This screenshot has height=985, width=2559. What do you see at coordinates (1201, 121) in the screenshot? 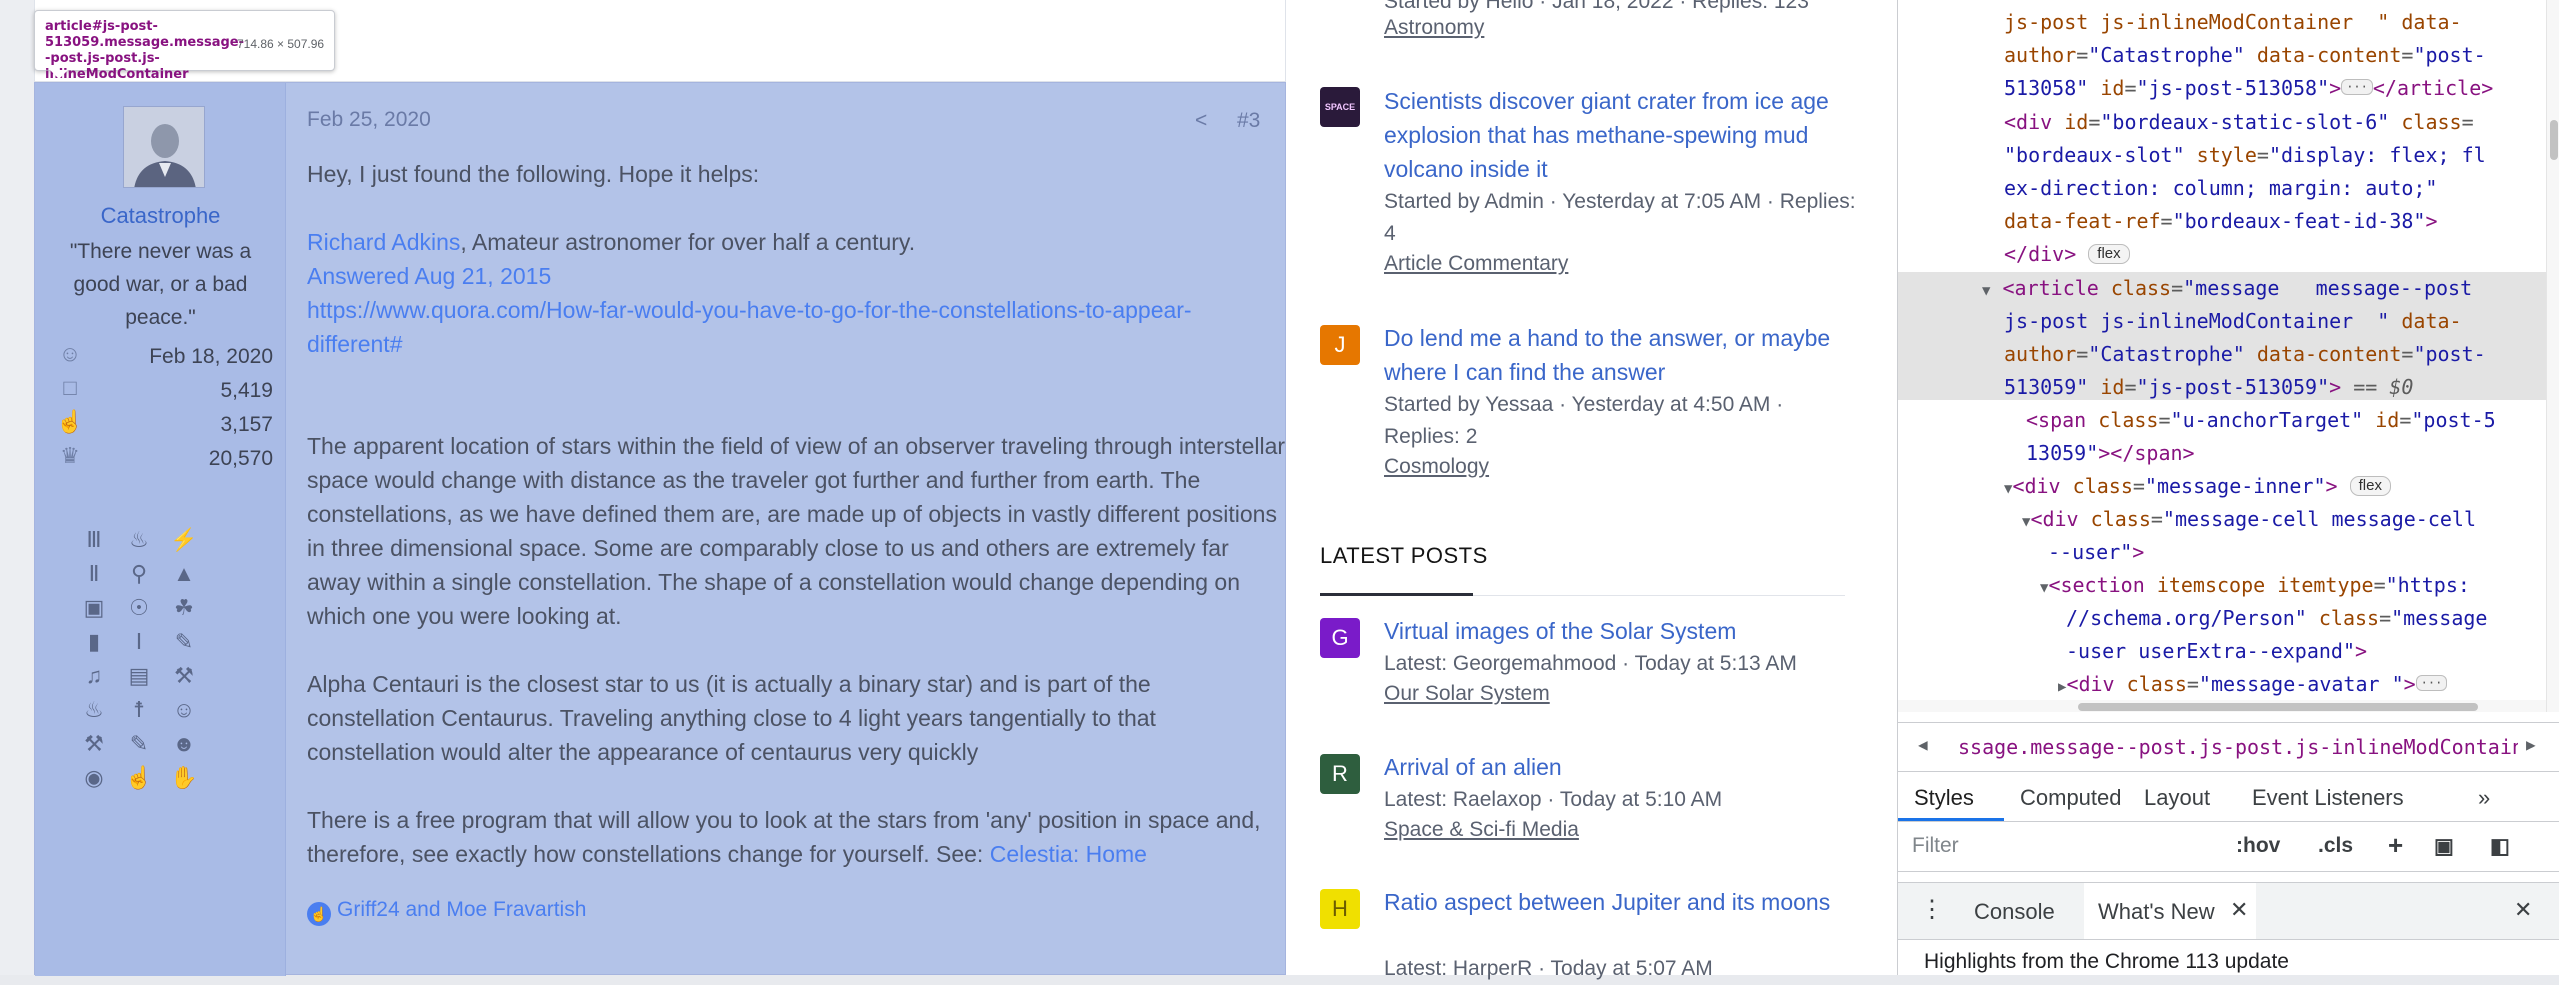
I see `share-icon: <` at bounding box center [1201, 121].